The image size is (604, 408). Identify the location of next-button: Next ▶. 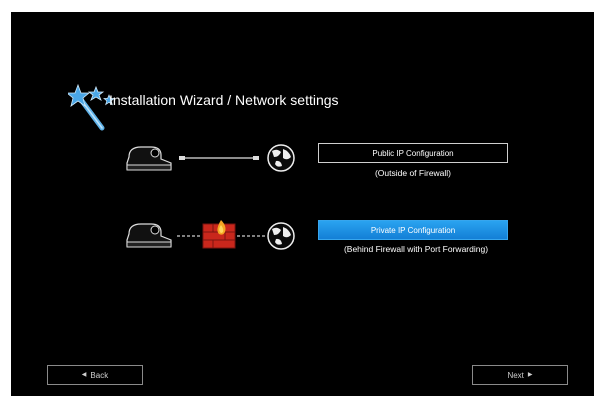
(520, 375).